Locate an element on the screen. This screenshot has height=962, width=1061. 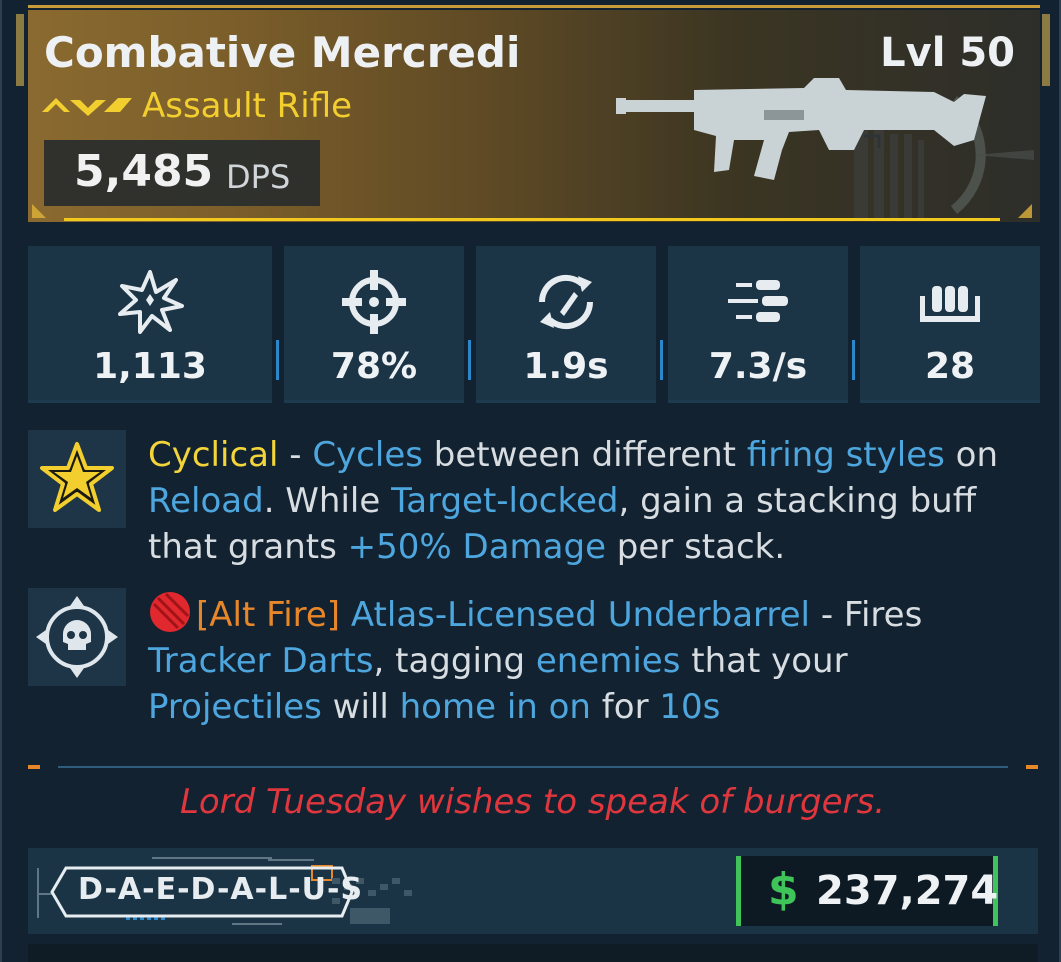
assault-rifle-icon is located at coordinates (825, 149).